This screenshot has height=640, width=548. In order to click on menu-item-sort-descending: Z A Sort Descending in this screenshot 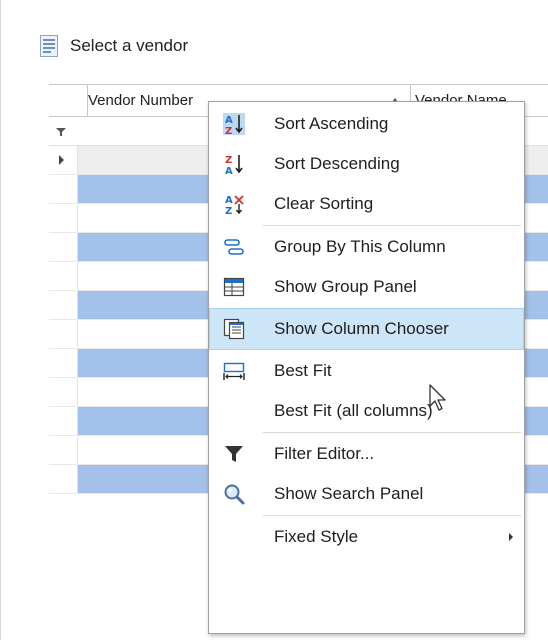, I will do `click(366, 164)`.